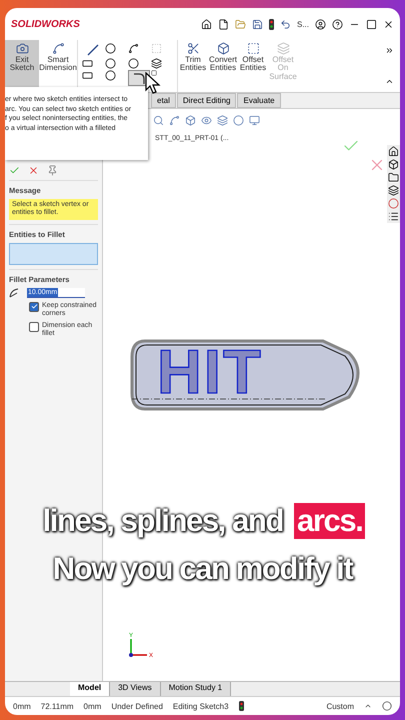 The image size is (405, 720). Describe the element at coordinates (206, 100) in the screenshot. I see `ribbon-tab: Direct Editing` at that location.